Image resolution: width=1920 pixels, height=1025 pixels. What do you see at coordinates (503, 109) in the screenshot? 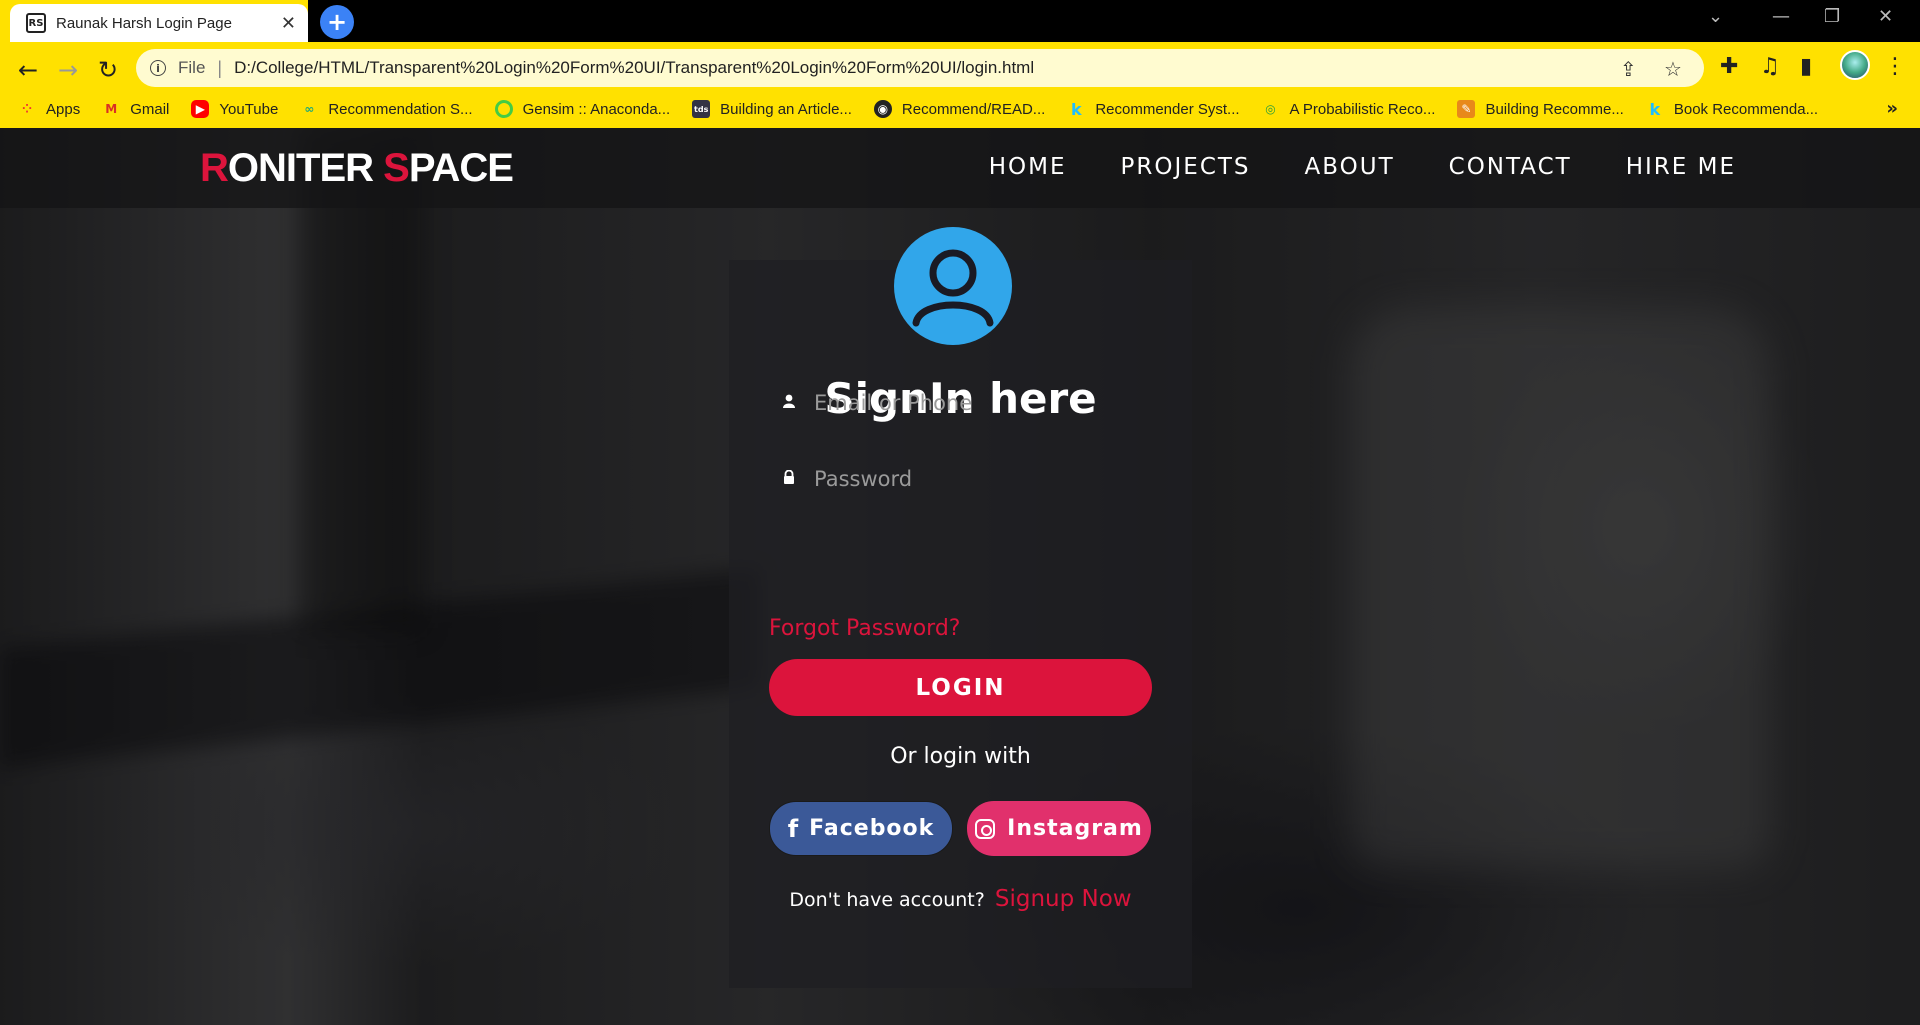
I see `gensim-icon` at bounding box center [503, 109].